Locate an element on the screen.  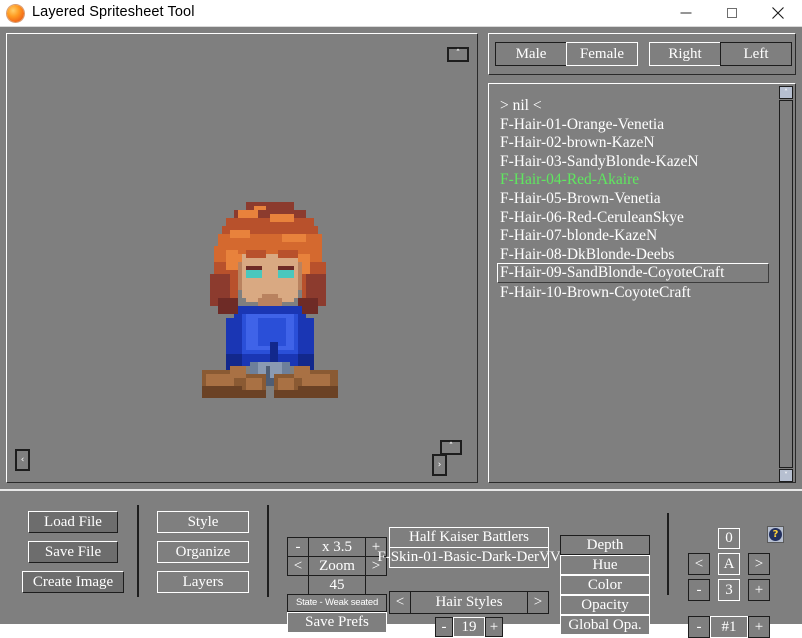
zoom-label: Zoom is located at coordinates (337, 566).